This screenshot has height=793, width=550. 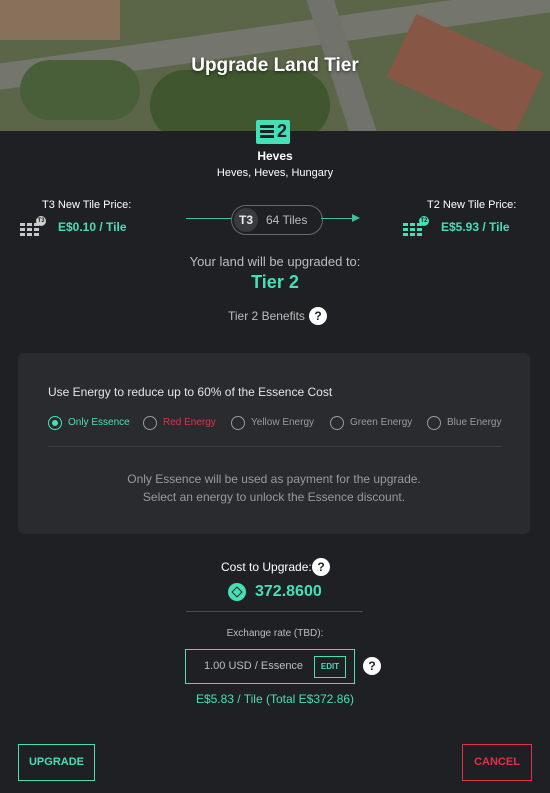 I want to click on exchange-help-icon: ?, so click(x=372, y=666).